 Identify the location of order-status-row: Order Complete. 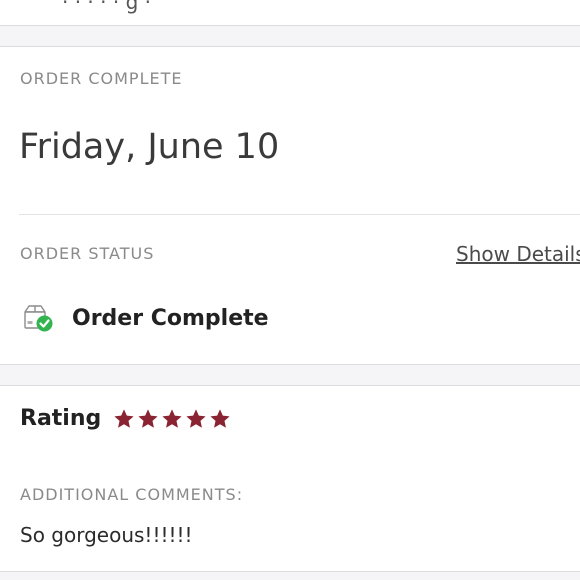
(145, 318).